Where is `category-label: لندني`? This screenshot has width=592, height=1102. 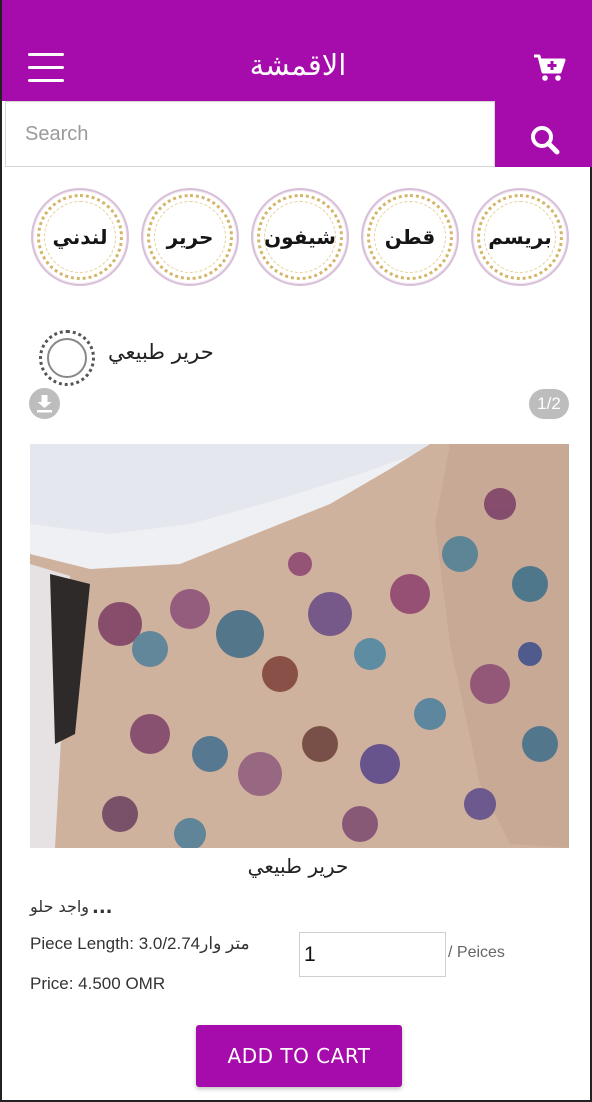
category-label: لندني is located at coordinates (80, 237).